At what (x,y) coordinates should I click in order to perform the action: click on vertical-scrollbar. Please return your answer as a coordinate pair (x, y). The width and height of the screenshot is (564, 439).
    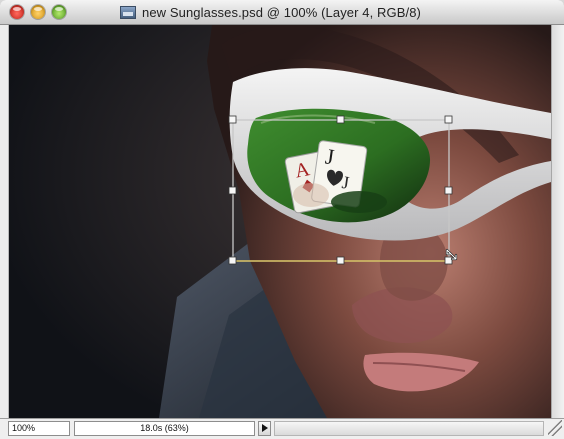
    Looking at the image, I should click on (557, 221).